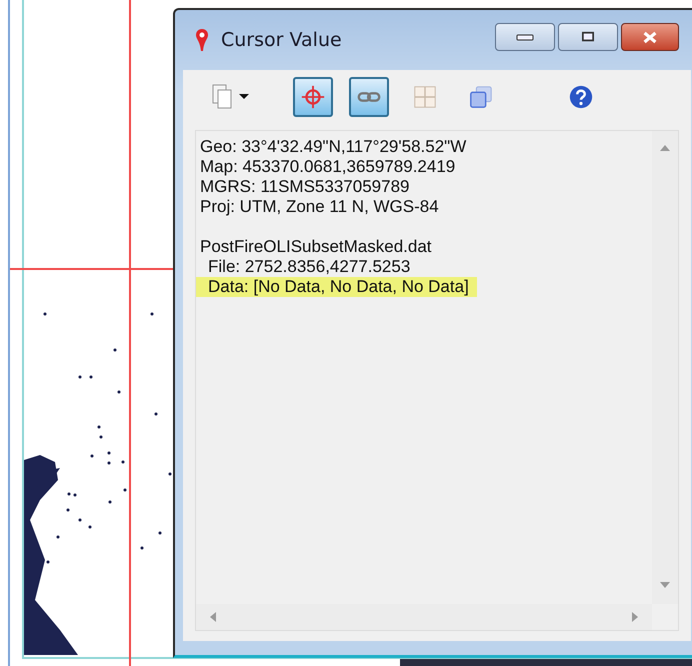  I want to click on scroll-right-icon, so click(635, 617).